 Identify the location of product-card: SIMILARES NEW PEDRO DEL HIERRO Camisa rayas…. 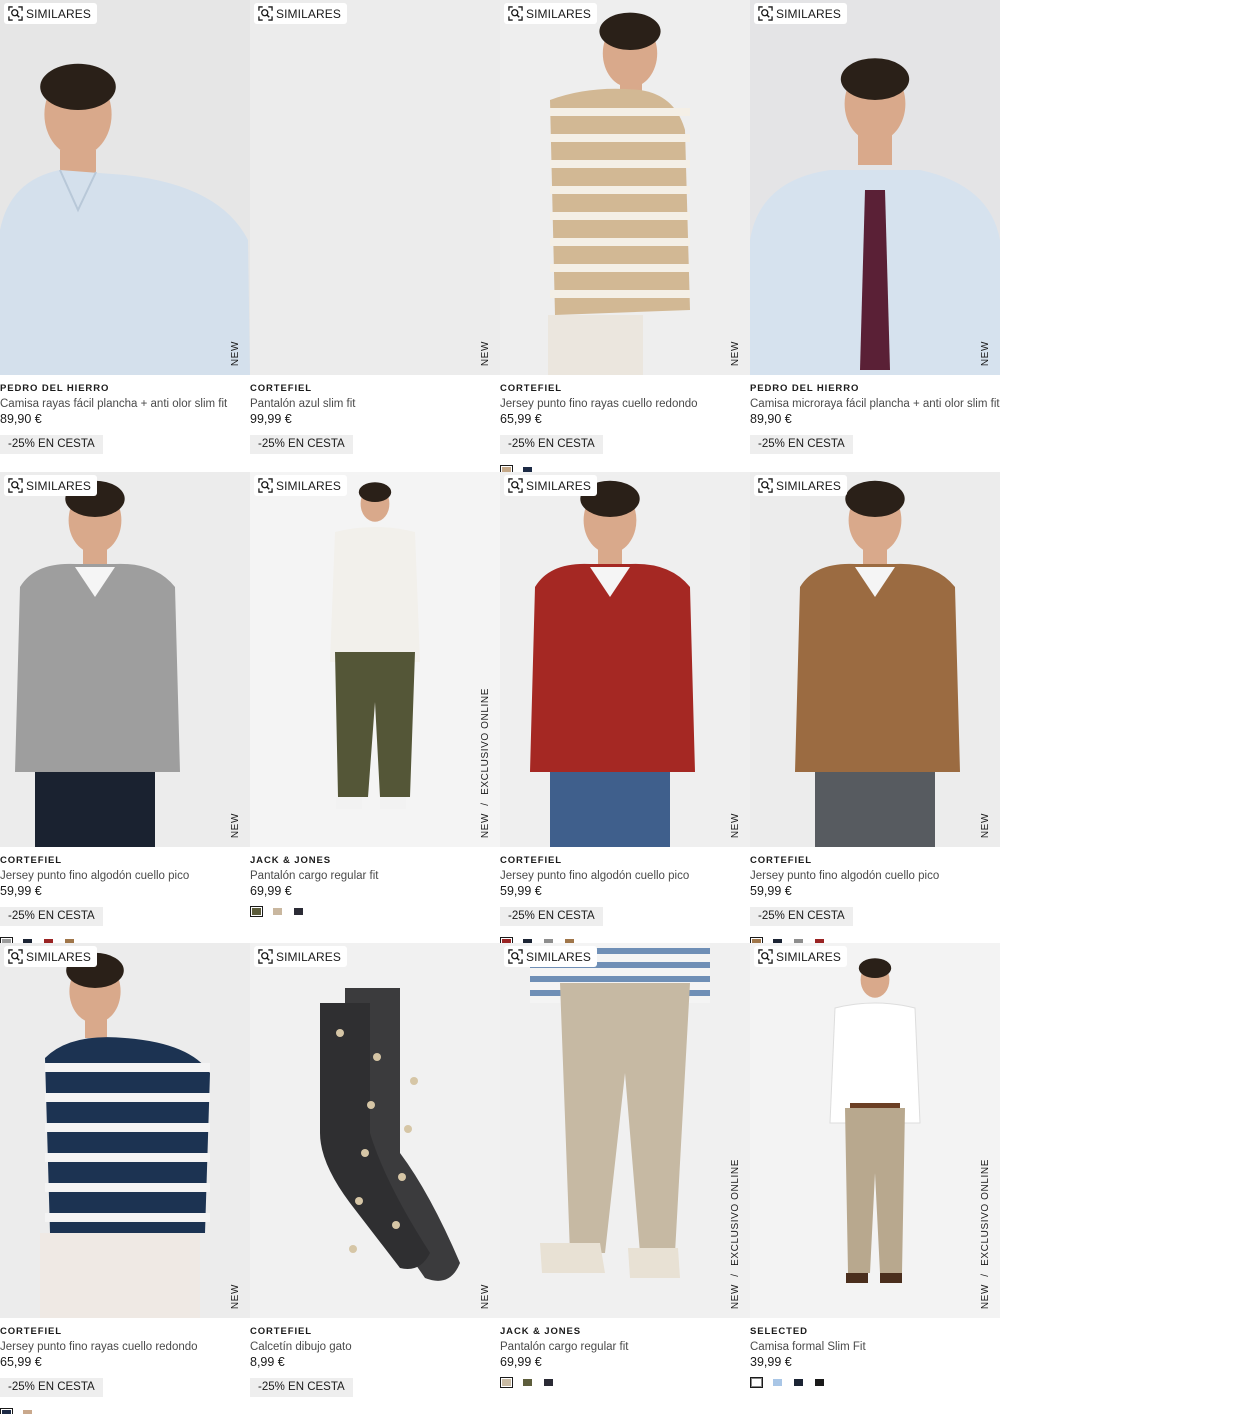
(125, 236).